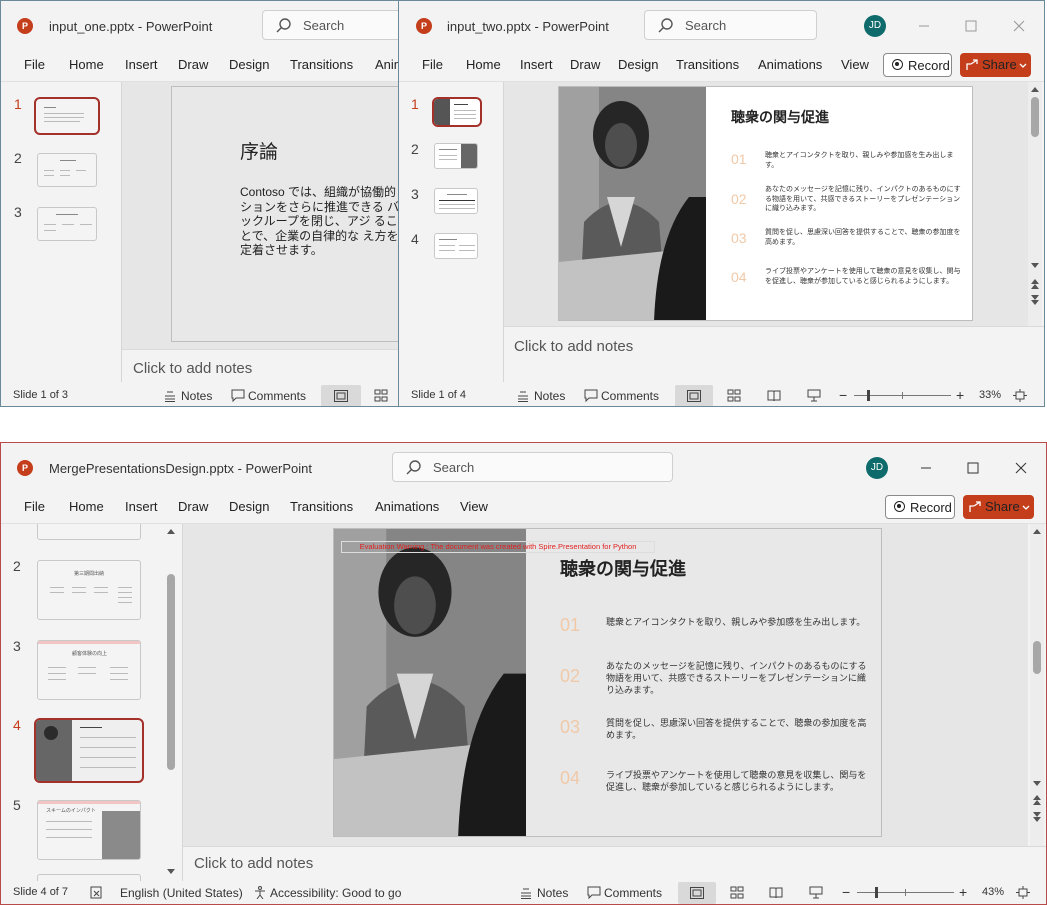 The height and width of the screenshot is (905, 1047). I want to click on thumbnail-scrollbar, so click(171, 702).